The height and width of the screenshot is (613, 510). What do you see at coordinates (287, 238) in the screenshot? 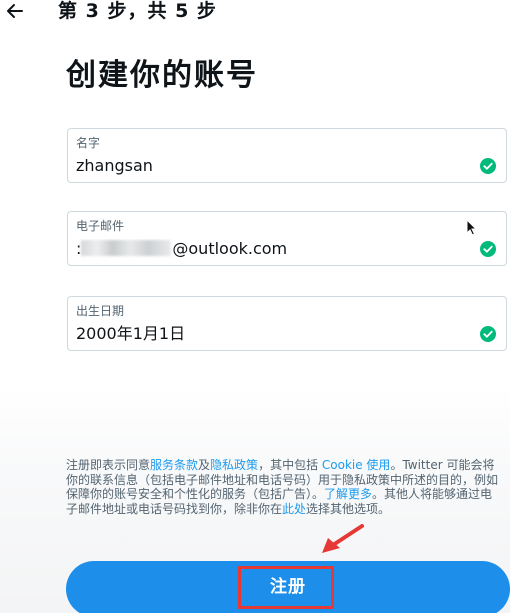
I see `email-field: 电子邮件 : @outlook.com` at bounding box center [287, 238].